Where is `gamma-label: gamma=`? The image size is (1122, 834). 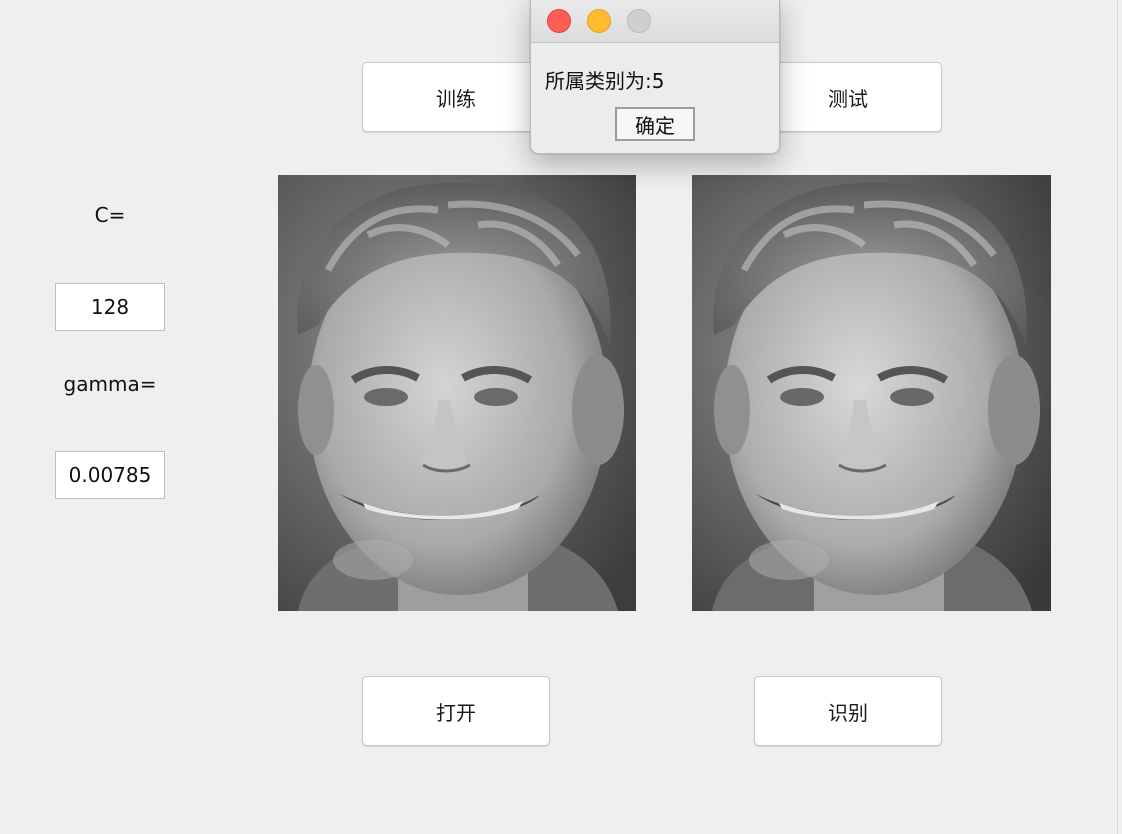
gamma-label: gamma= is located at coordinates (110, 384).